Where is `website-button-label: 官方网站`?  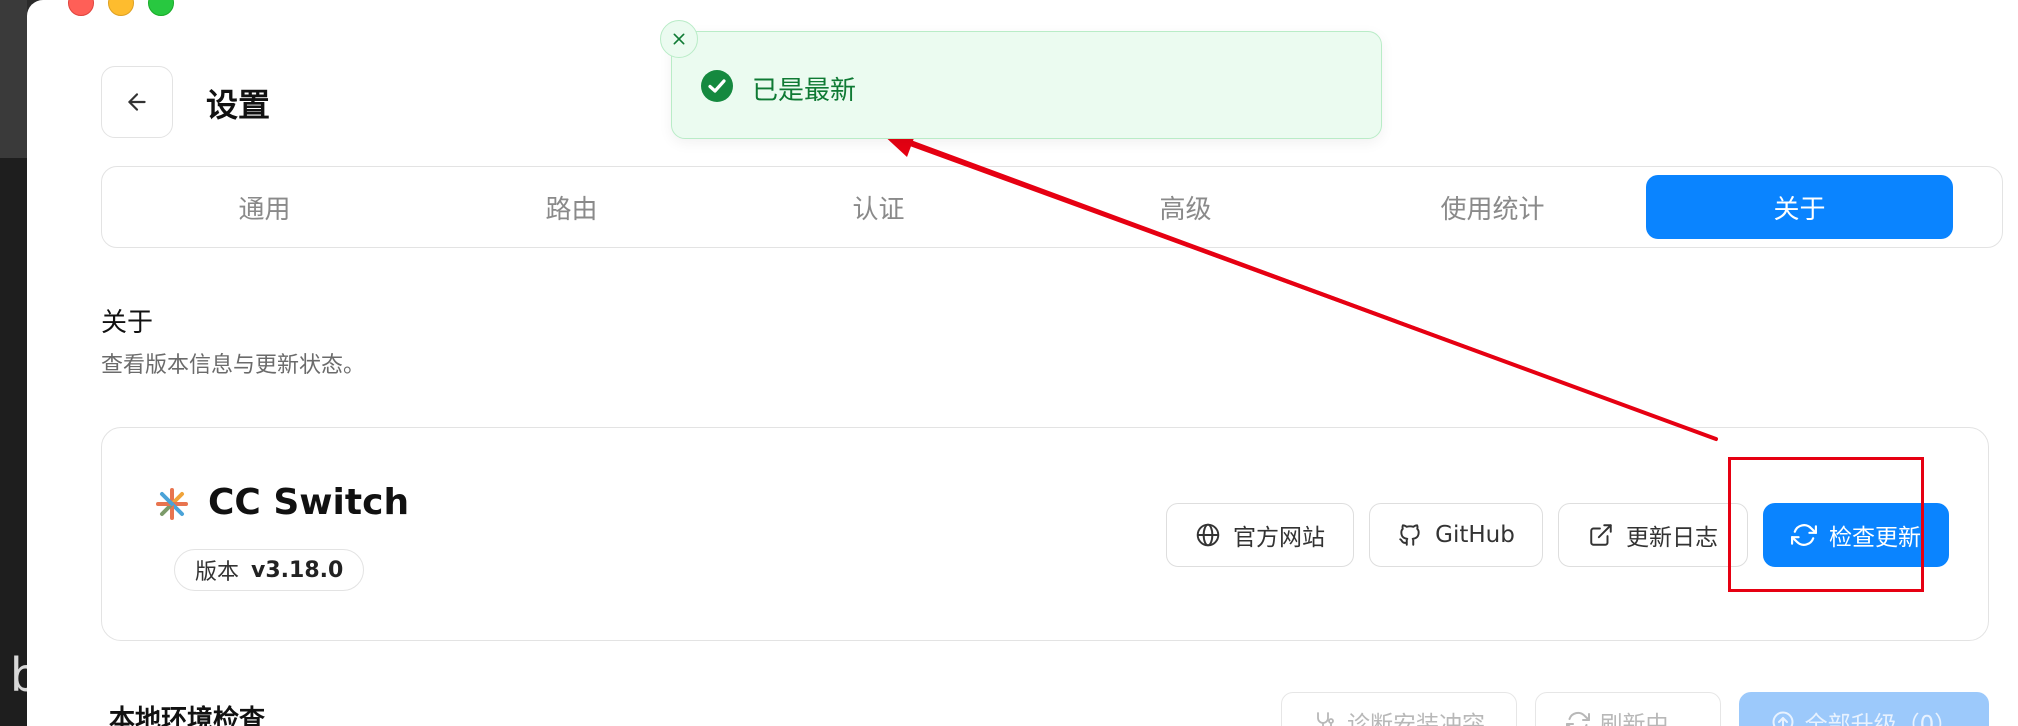
website-button-label: 官方网站 is located at coordinates (1279, 538).